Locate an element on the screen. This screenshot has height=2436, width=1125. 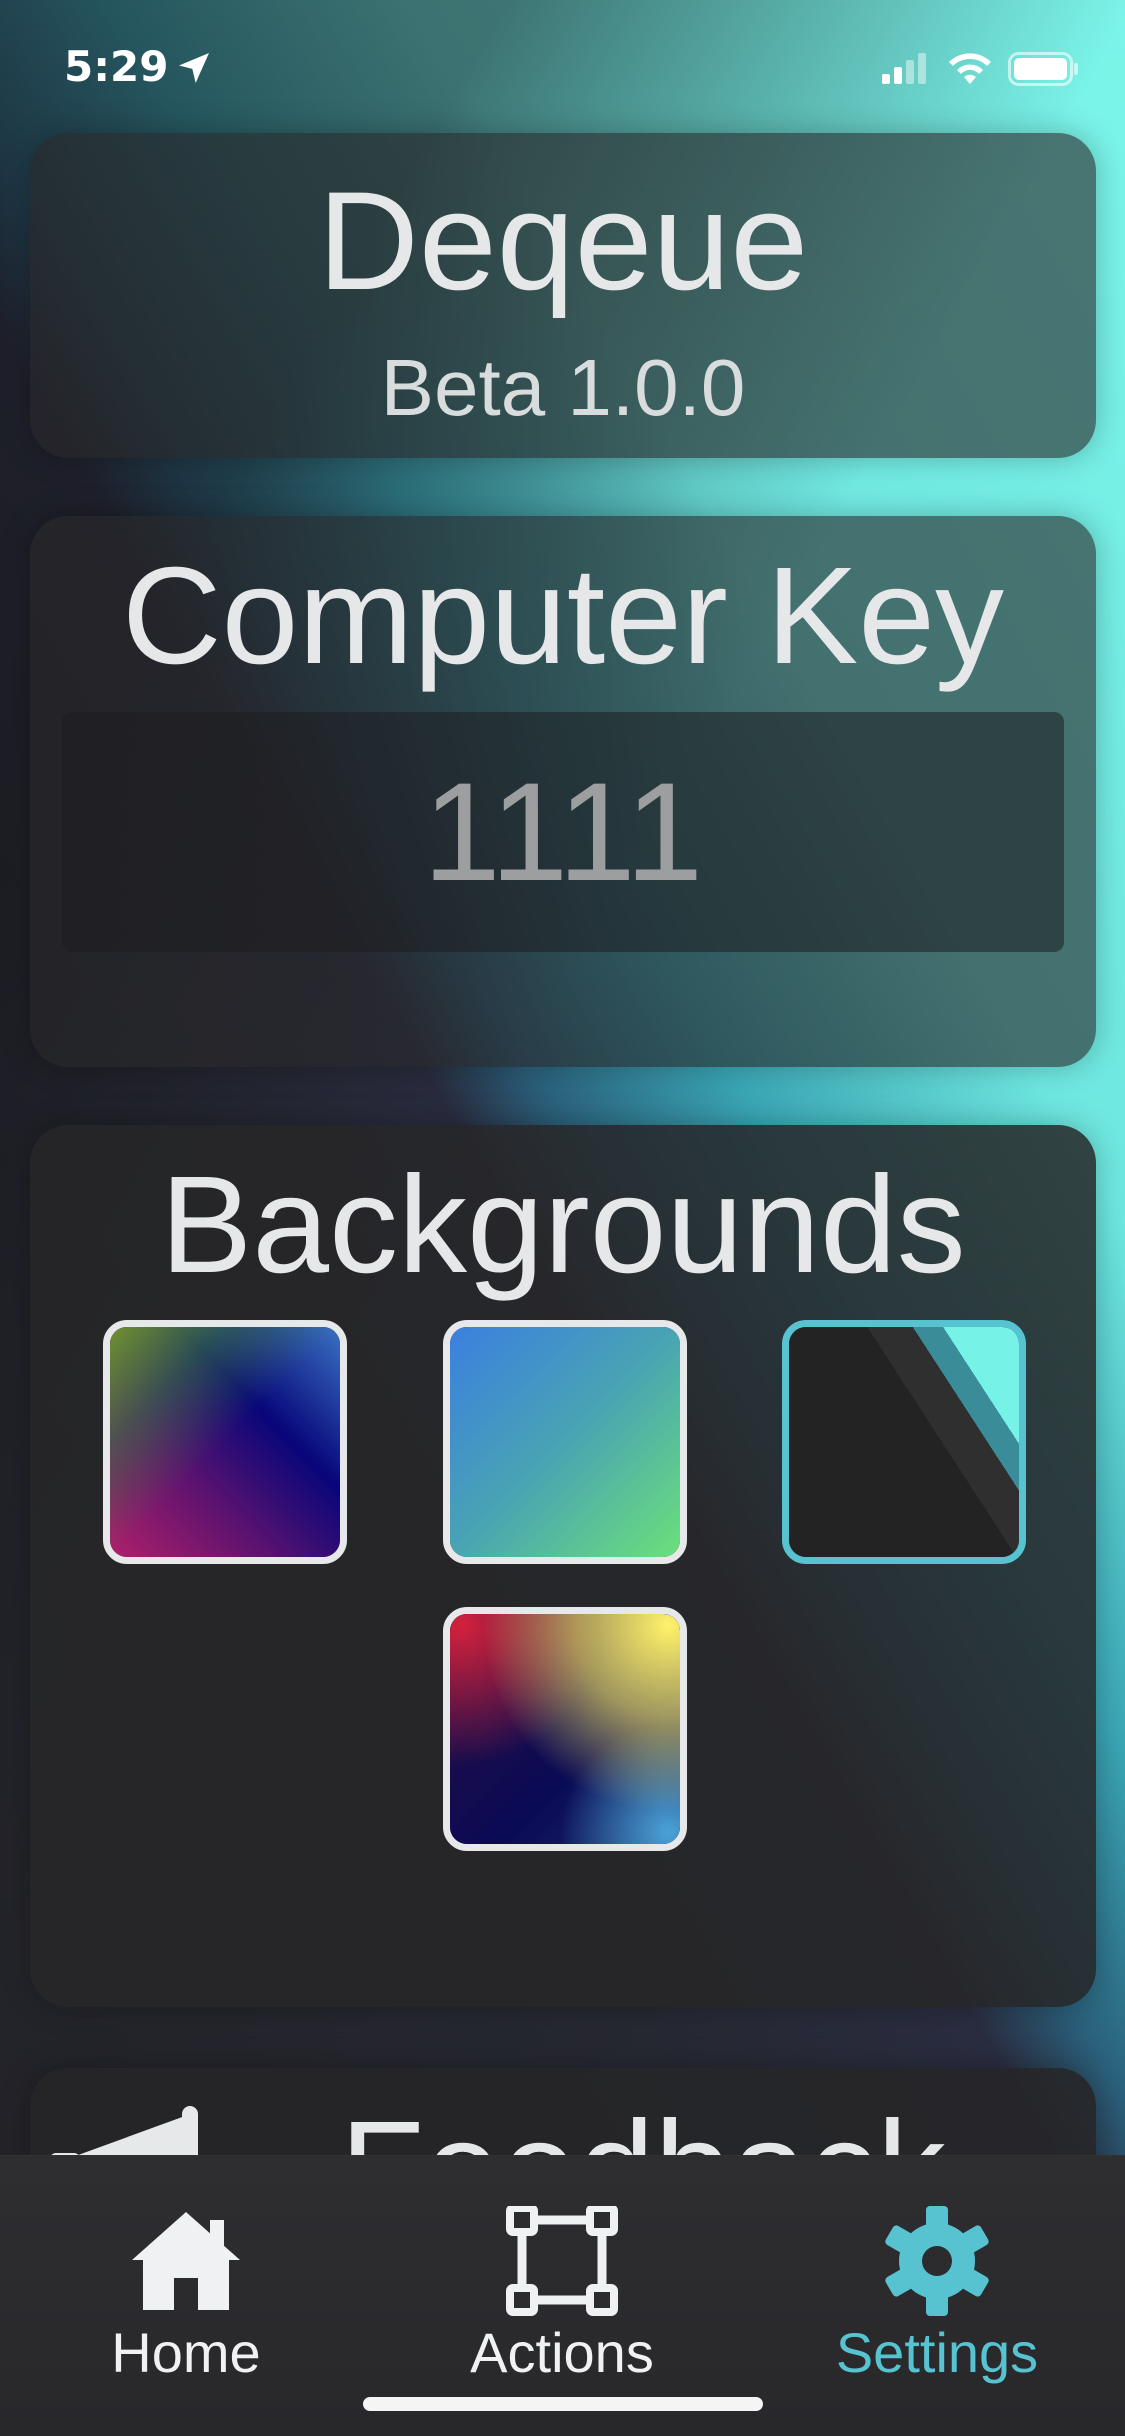
home-icon is located at coordinates (186, 2261).